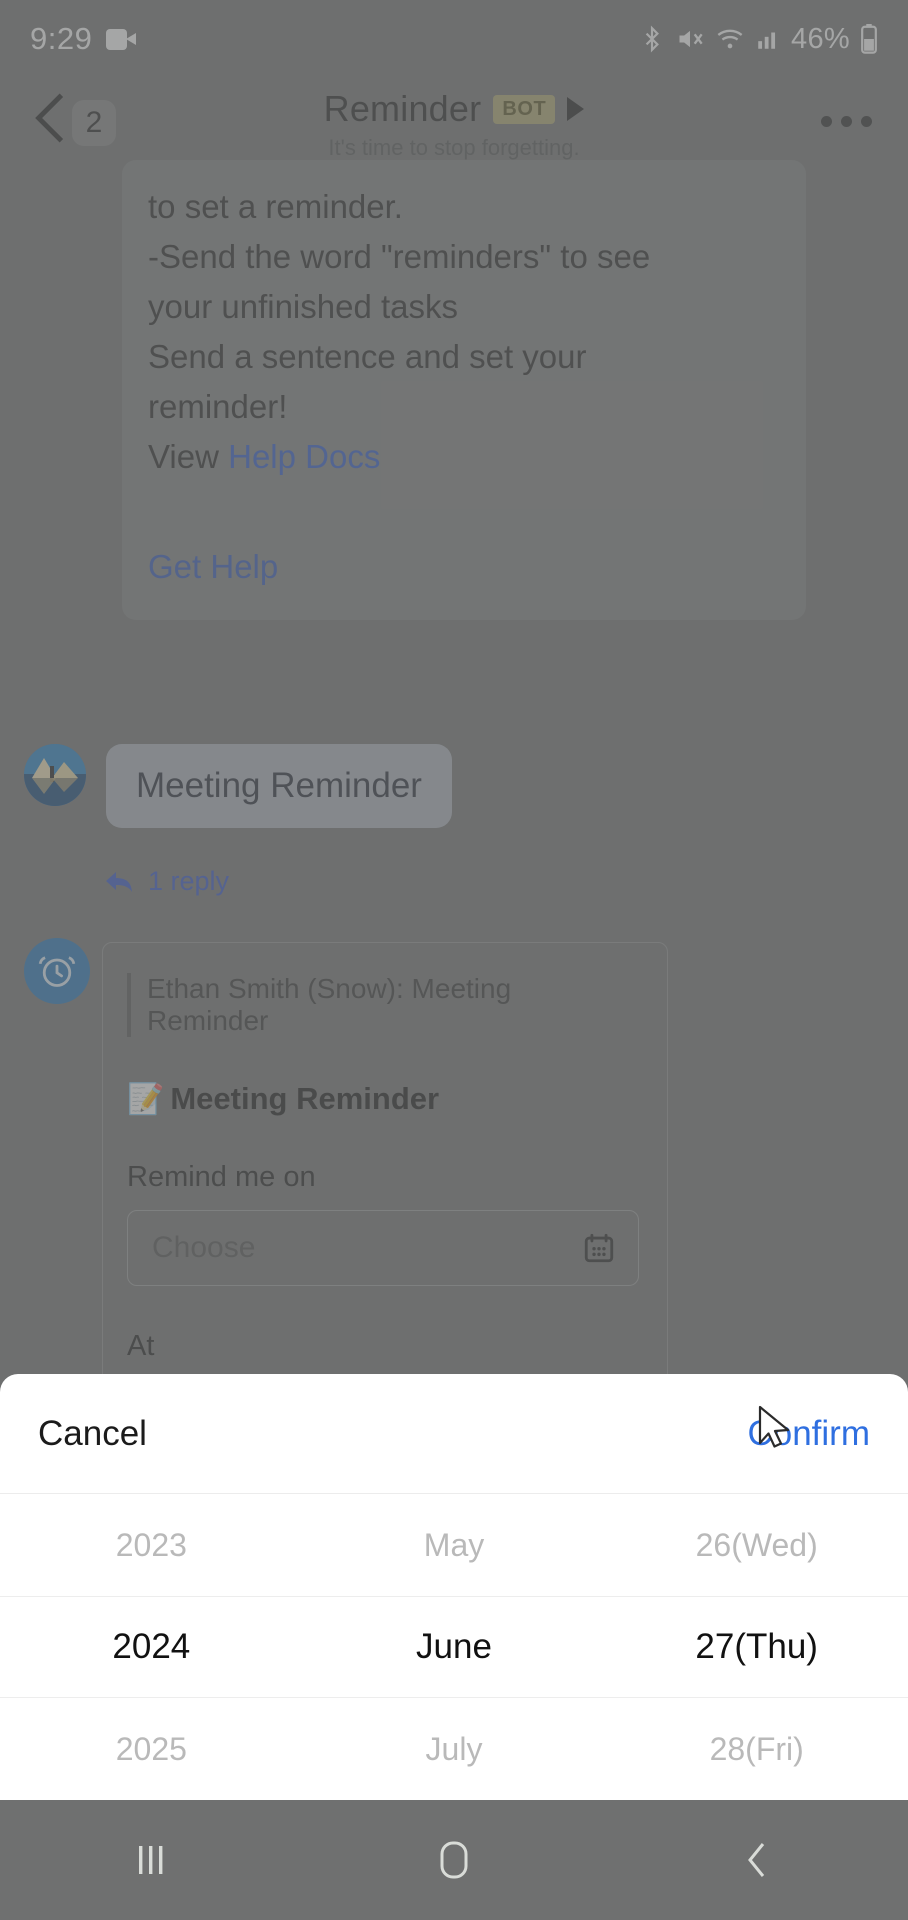  Describe the element at coordinates (305, 1098) in the screenshot. I see `reminder-title-text: Meeting Reminder` at that location.